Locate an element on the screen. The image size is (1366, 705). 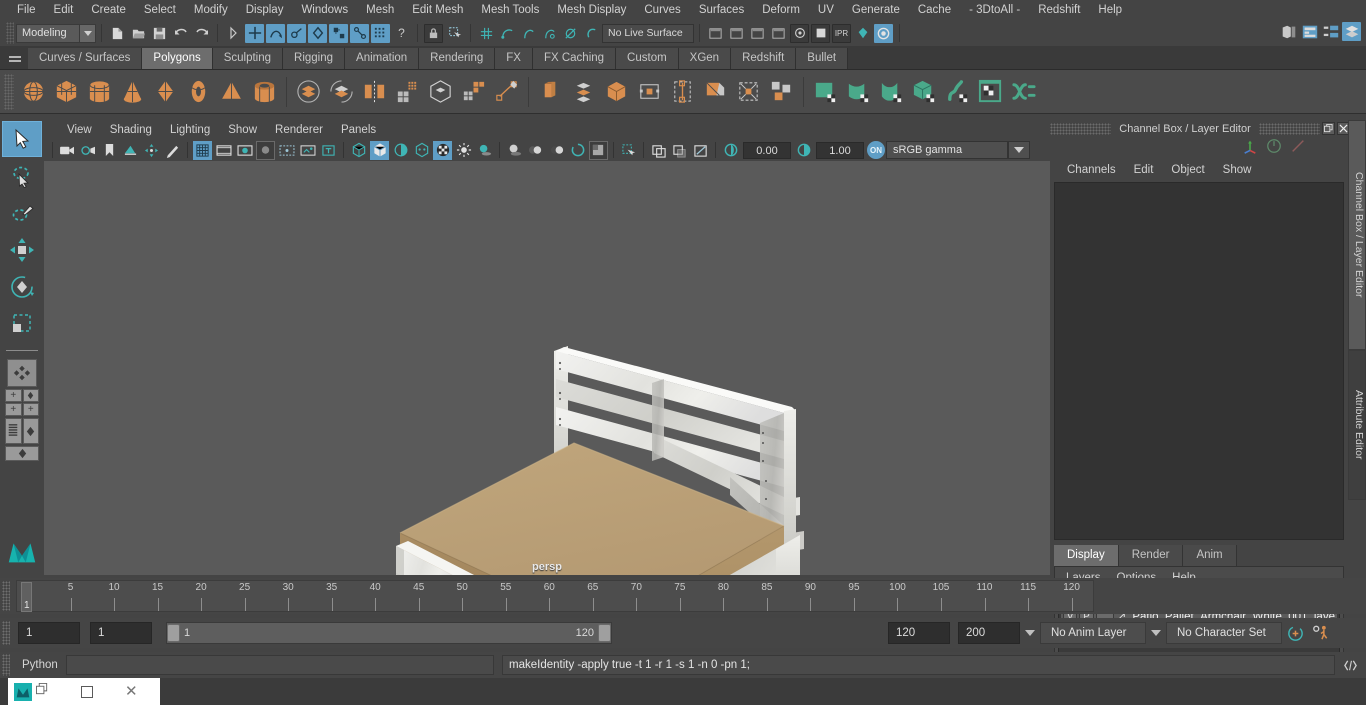
viewport-menu-renderer: Renderer is located at coordinates (299, 130).